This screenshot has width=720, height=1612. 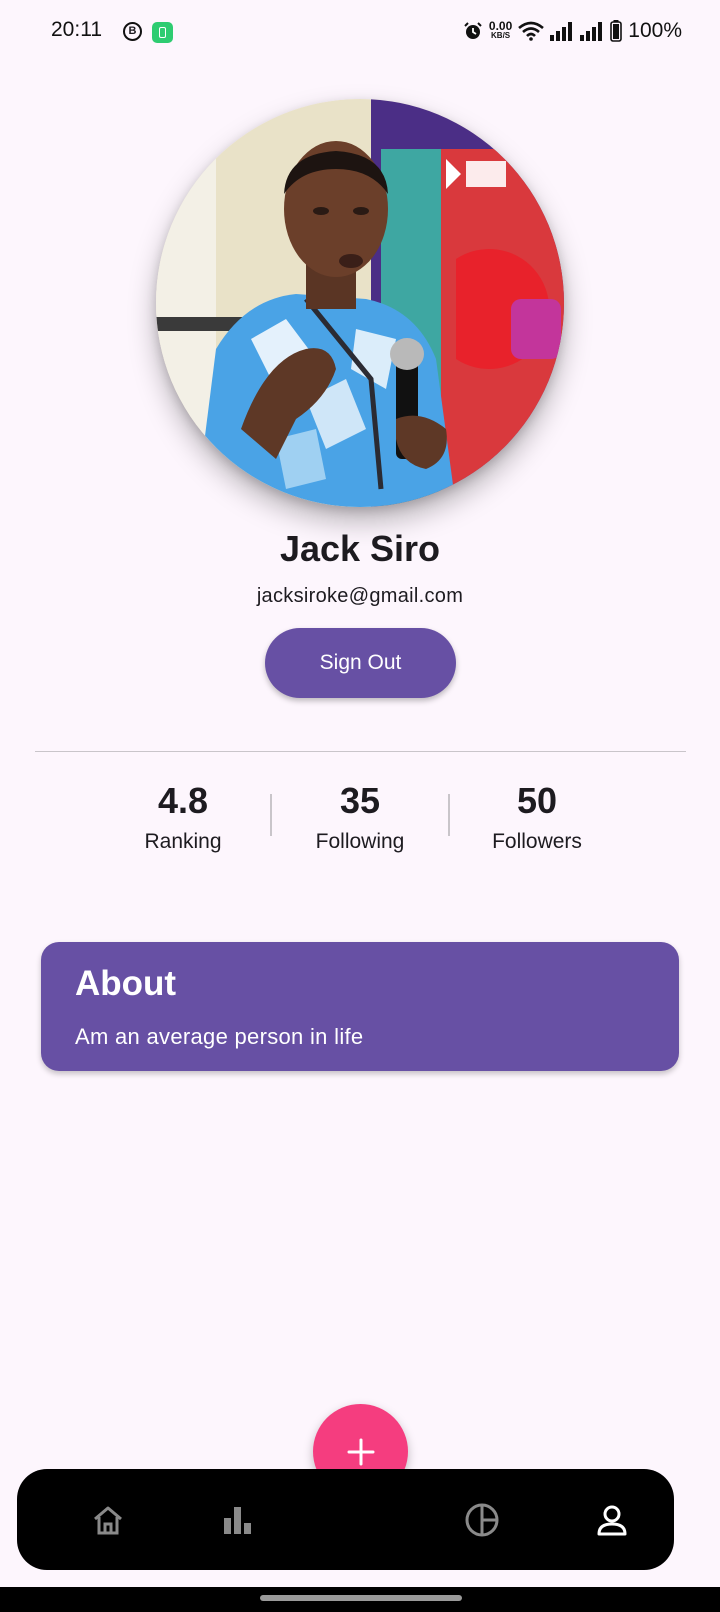 I want to click on about-card: About Am an average person in life, so click(x=360, y=1006).